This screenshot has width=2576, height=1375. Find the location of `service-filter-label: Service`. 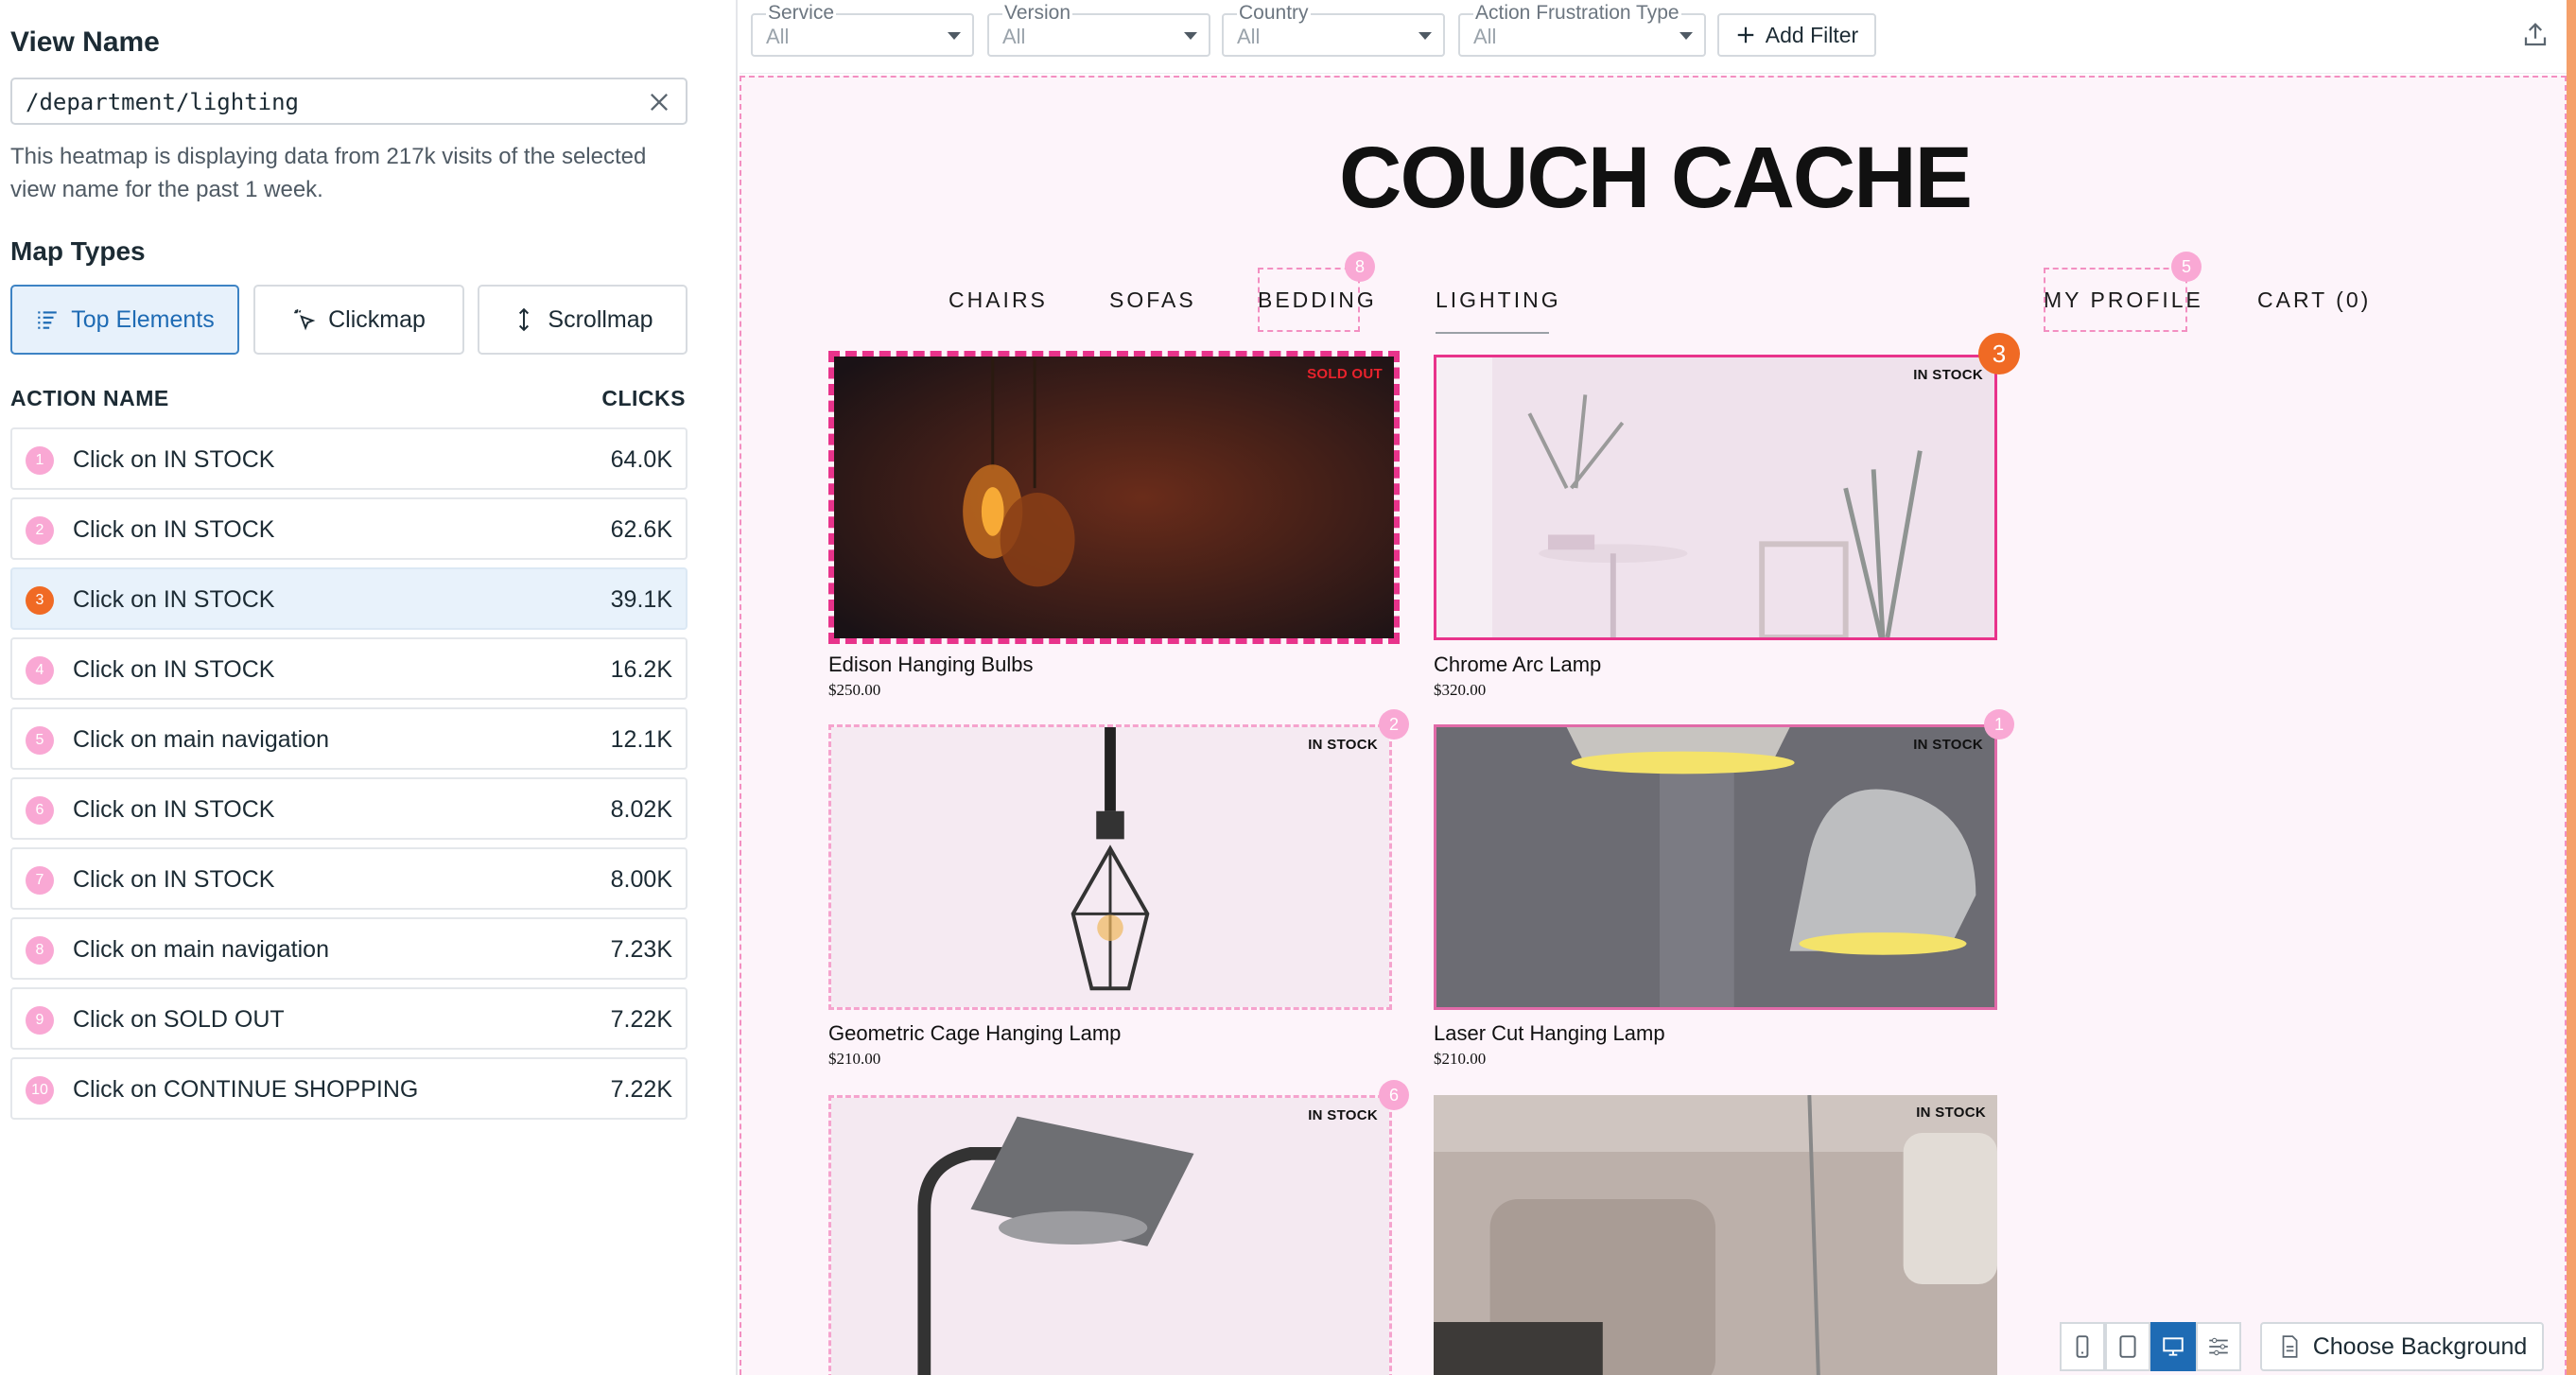

service-filter-label: Service is located at coordinates (801, 13).